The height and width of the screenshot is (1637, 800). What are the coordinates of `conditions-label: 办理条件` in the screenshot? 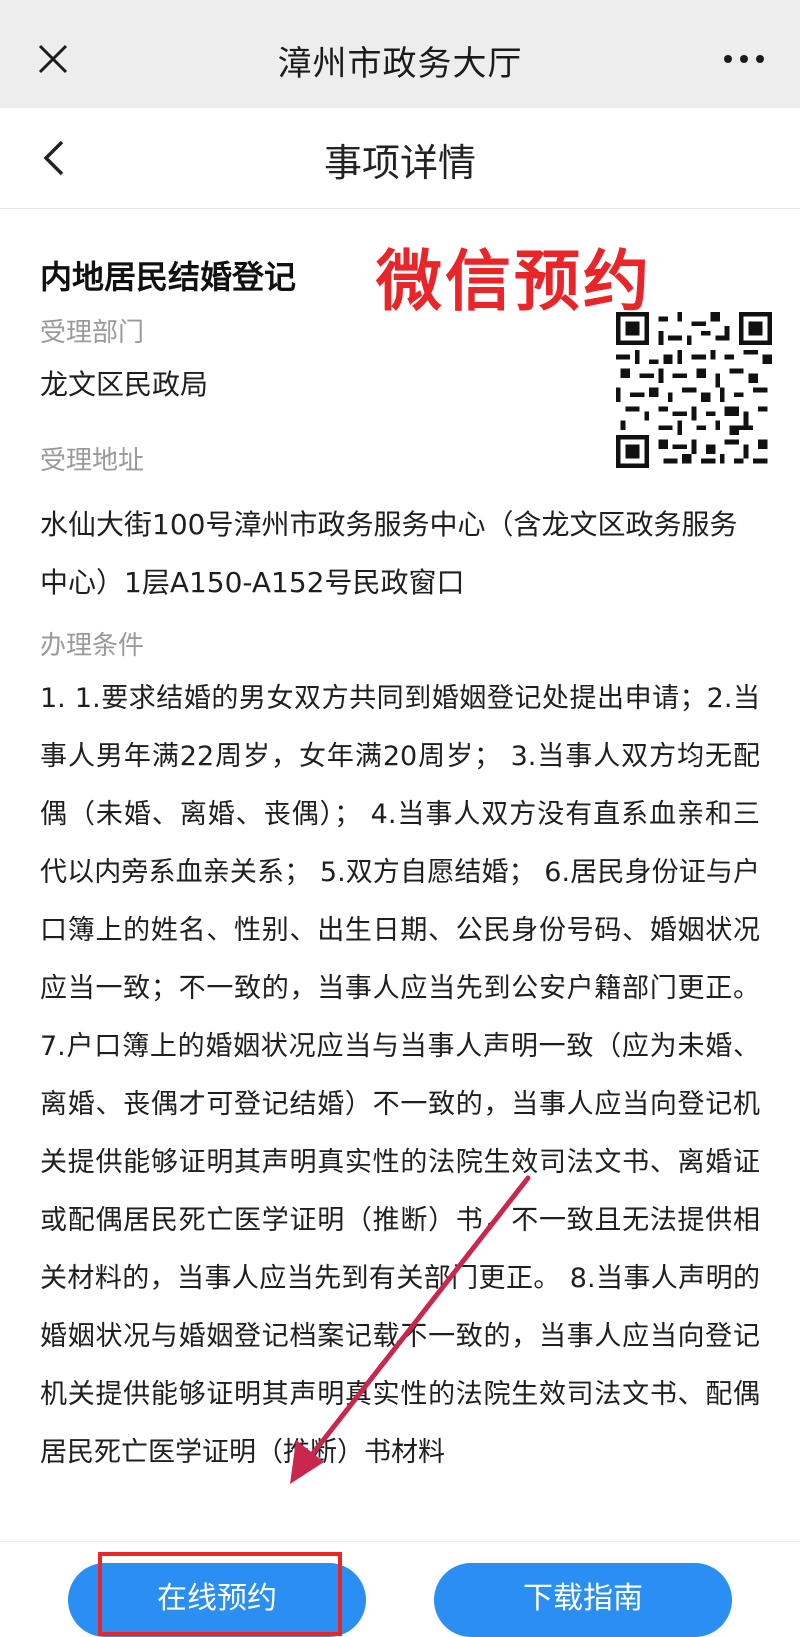 It's located at (92, 646).